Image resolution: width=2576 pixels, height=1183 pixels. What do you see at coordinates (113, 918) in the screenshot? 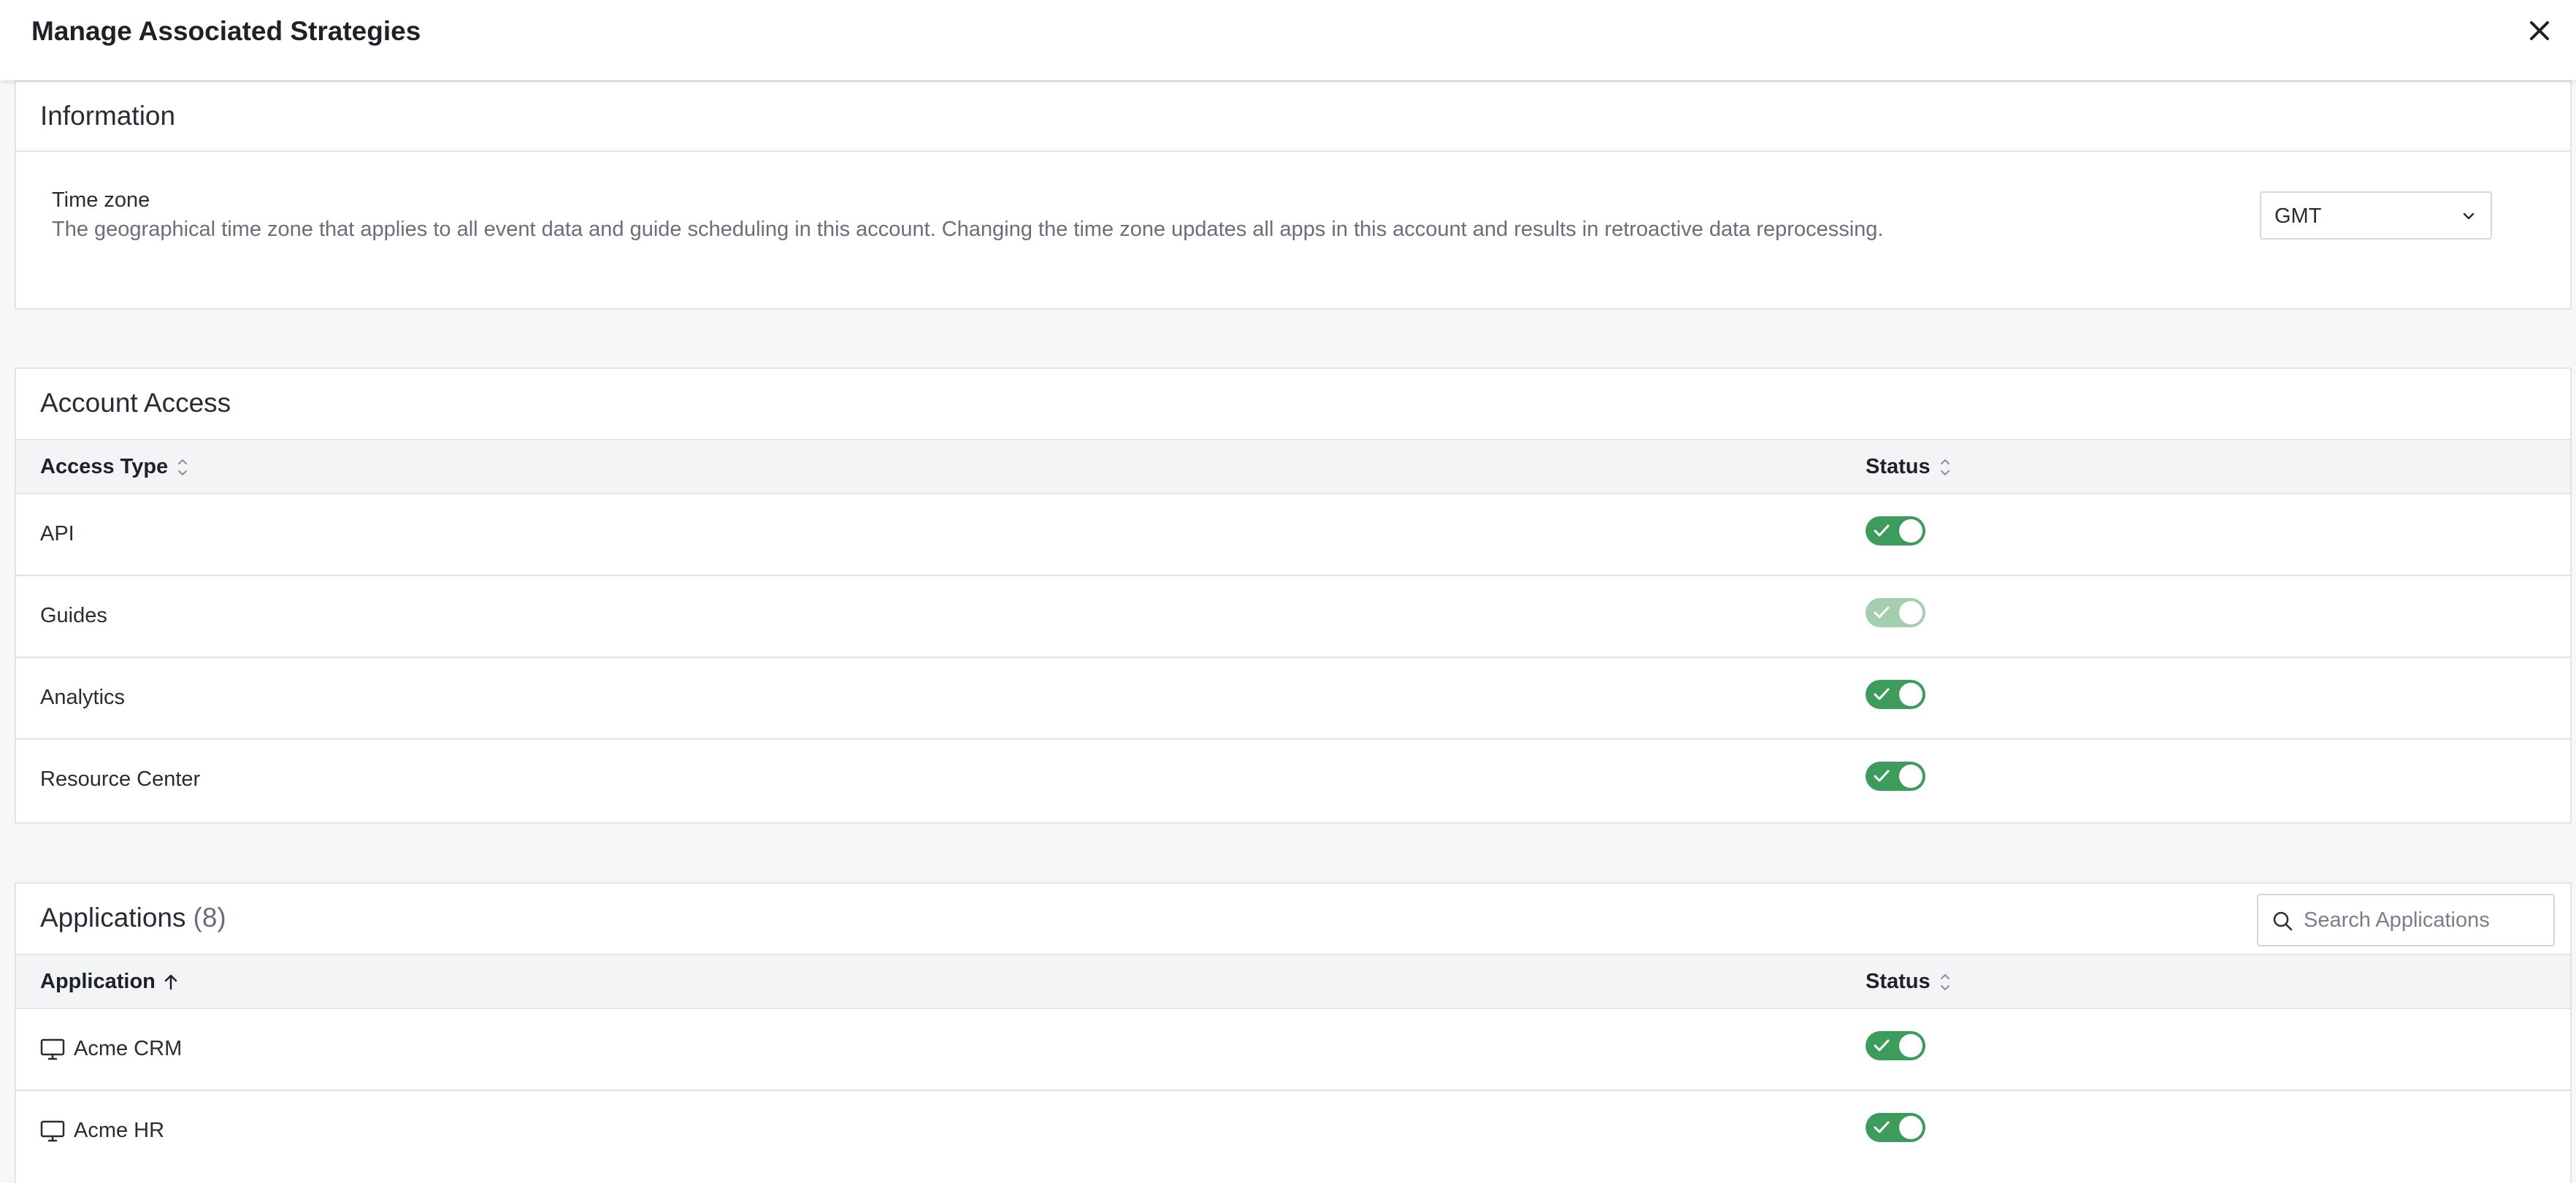
I see `applications-title-text: Applications` at bounding box center [113, 918].